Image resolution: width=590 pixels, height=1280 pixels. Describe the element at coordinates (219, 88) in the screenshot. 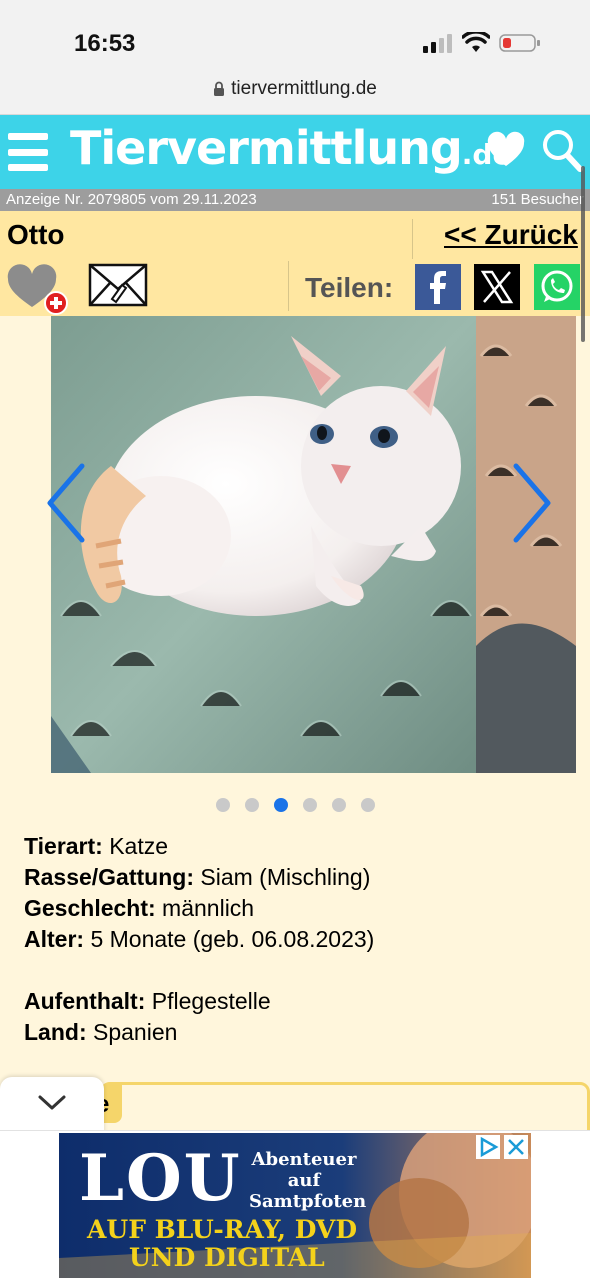

I see `lock-icon` at that location.